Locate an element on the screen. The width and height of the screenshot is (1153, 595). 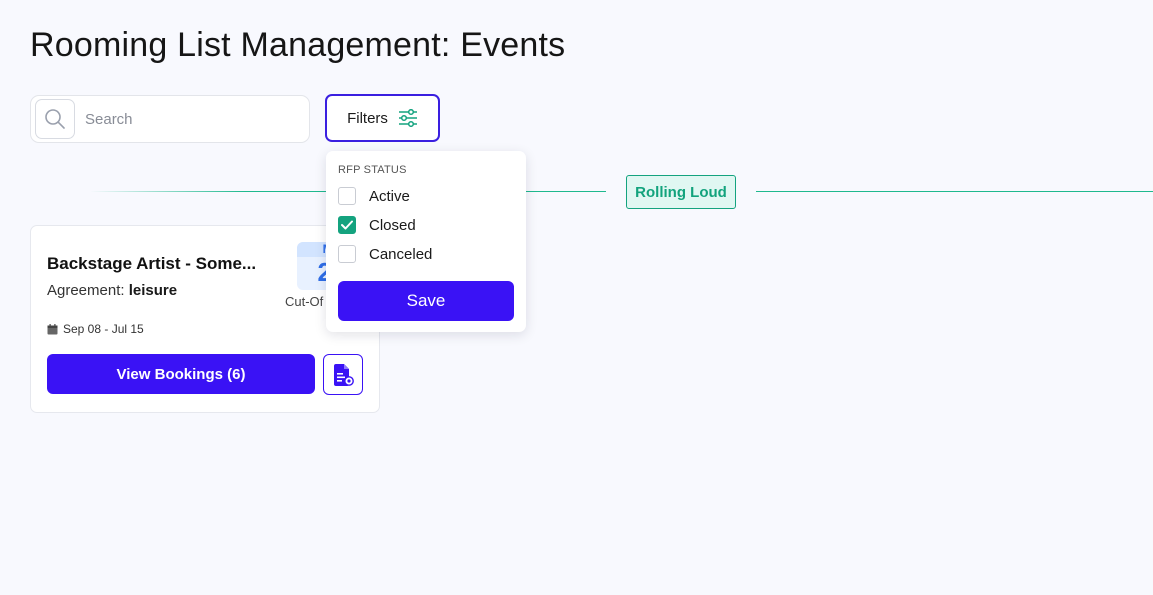
option-label: Closed is located at coordinates (392, 225).